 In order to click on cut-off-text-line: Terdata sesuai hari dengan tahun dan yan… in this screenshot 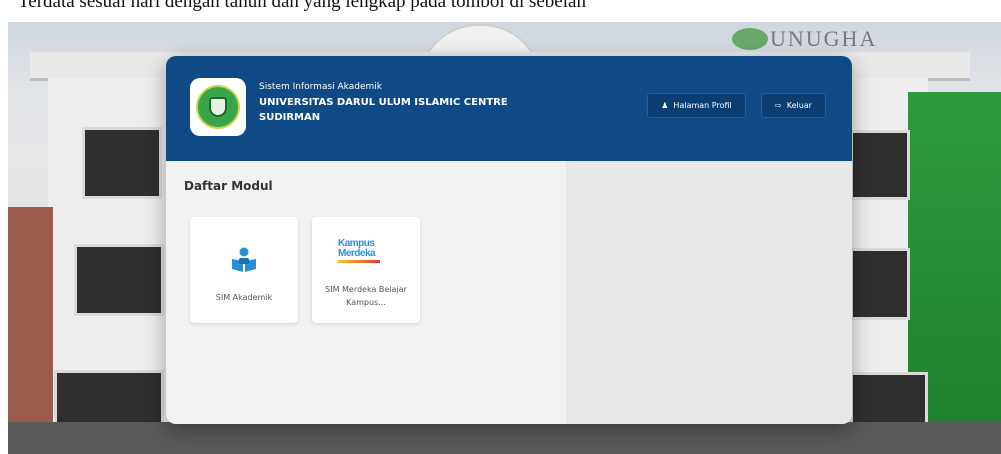, I will do `click(302, 6)`.